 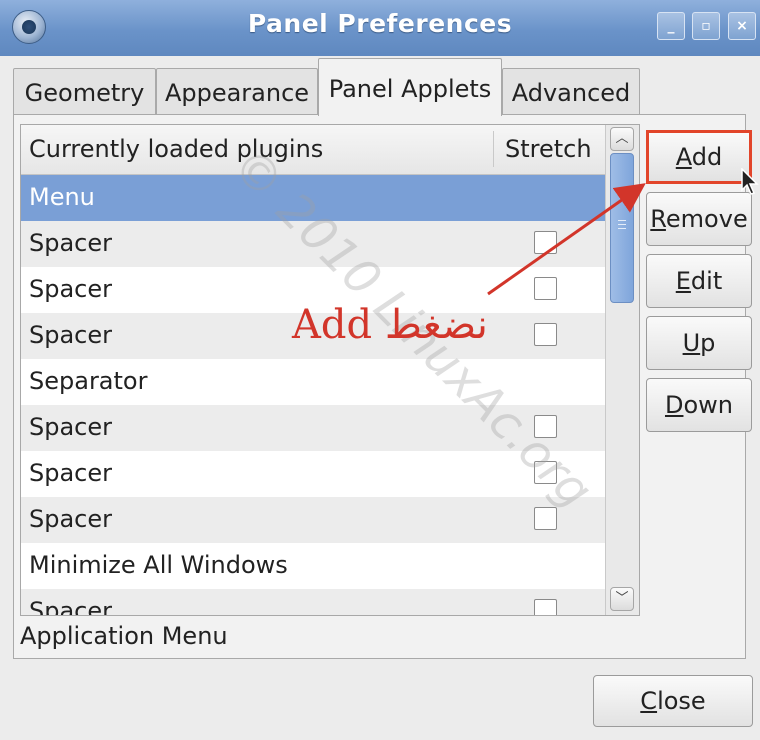 What do you see at coordinates (390, 325) in the screenshot?
I see `annotation-label: Add نضغط` at bounding box center [390, 325].